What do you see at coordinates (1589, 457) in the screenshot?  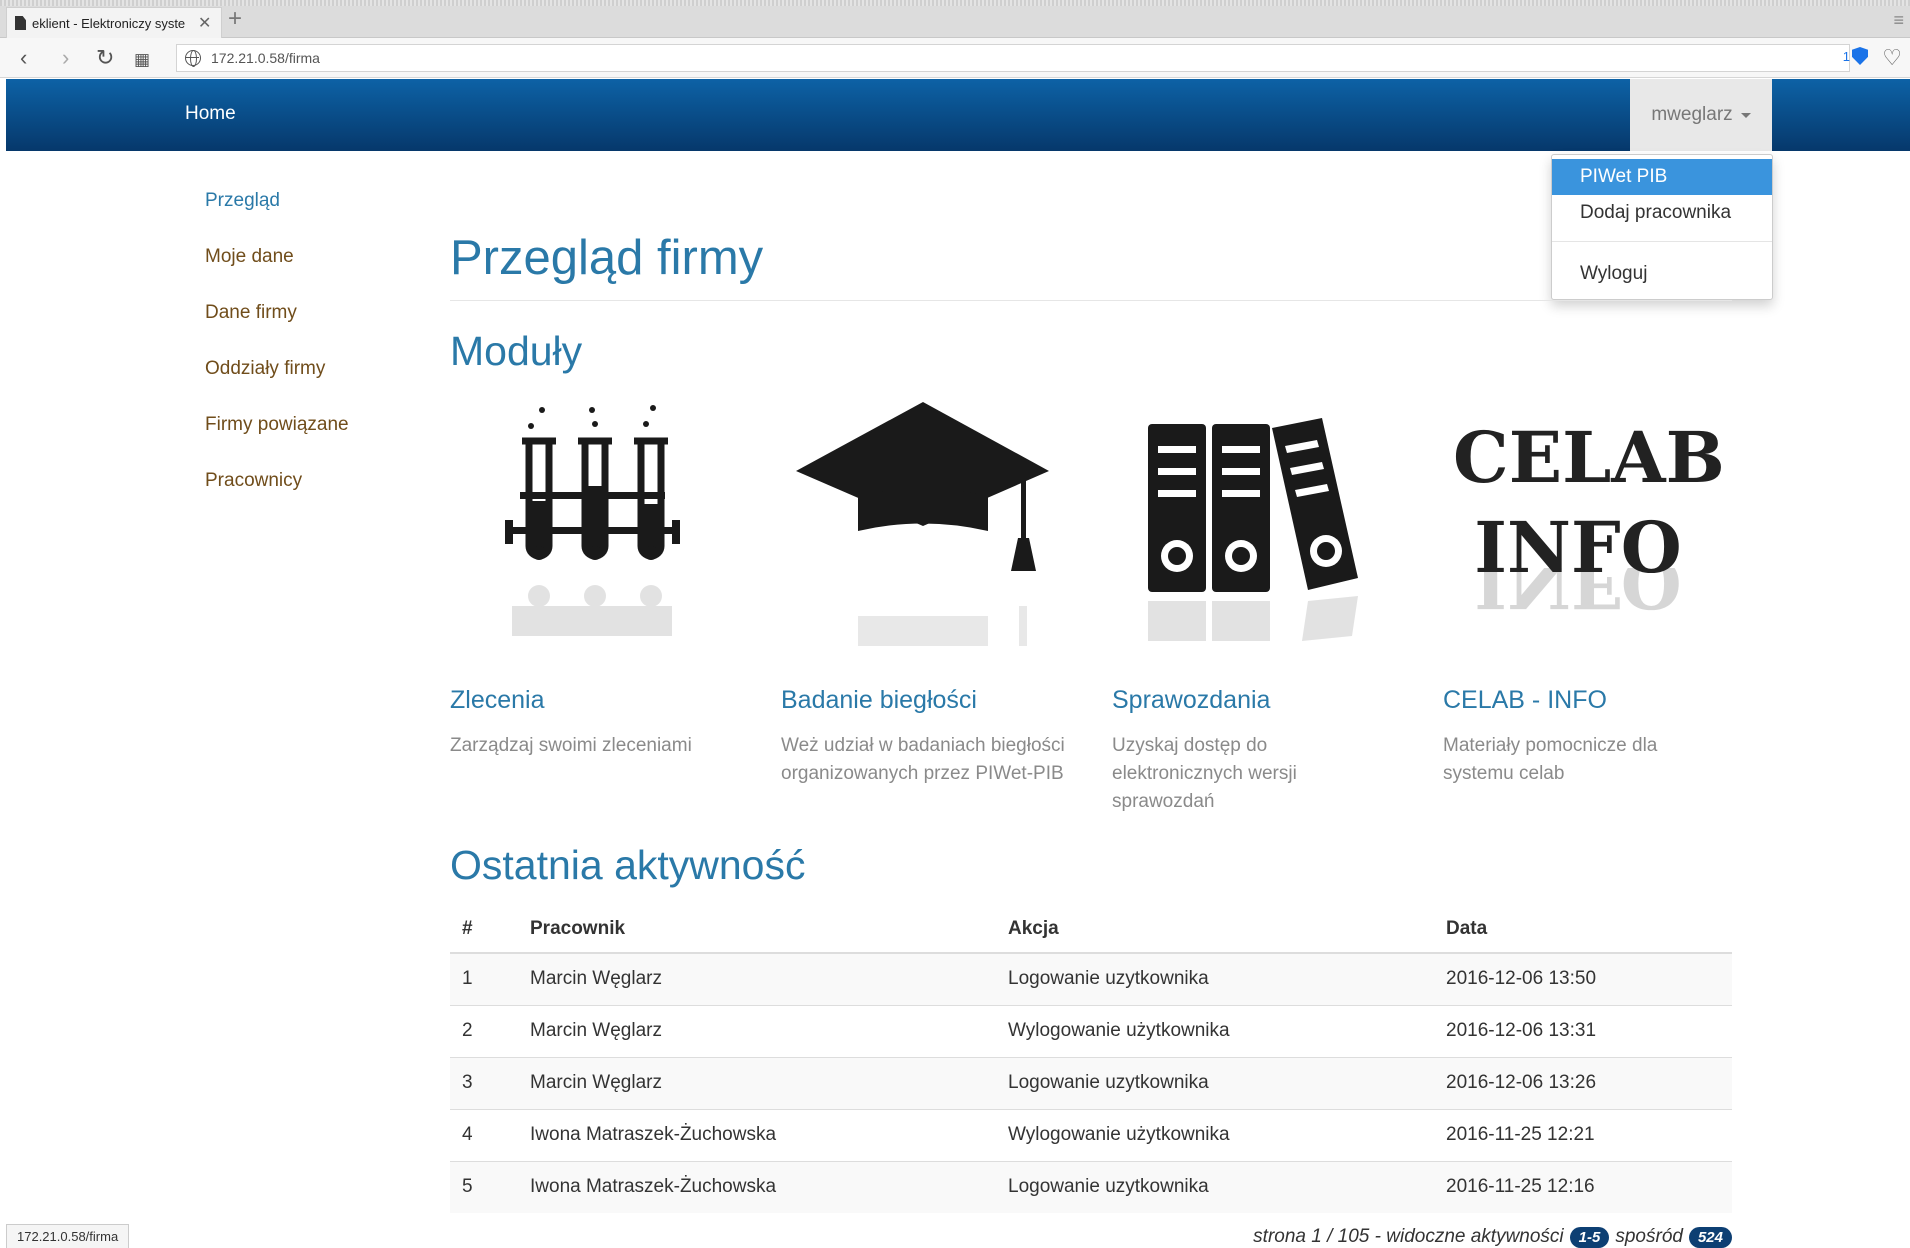 I see `celab-logo-line1: CELAB` at bounding box center [1589, 457].